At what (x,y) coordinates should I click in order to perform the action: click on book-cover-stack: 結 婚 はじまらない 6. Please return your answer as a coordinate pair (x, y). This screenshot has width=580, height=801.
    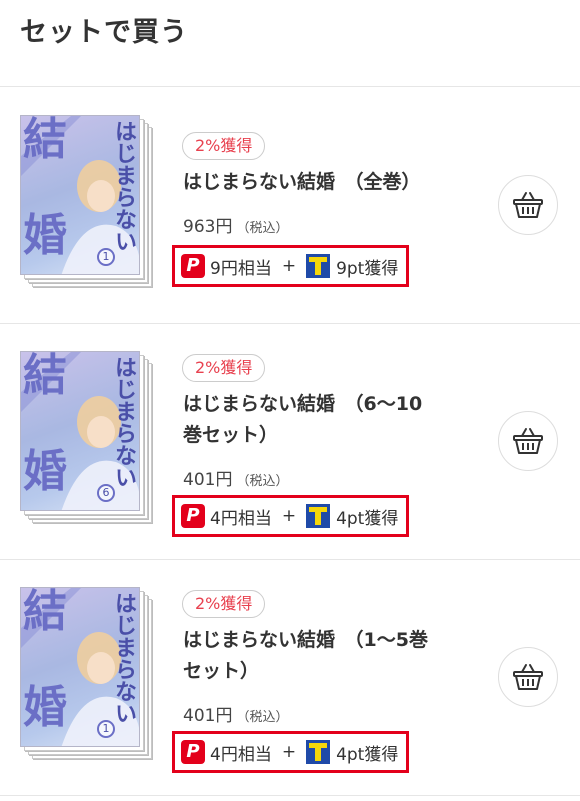
    Looking at the image, I should click on (90, 441).